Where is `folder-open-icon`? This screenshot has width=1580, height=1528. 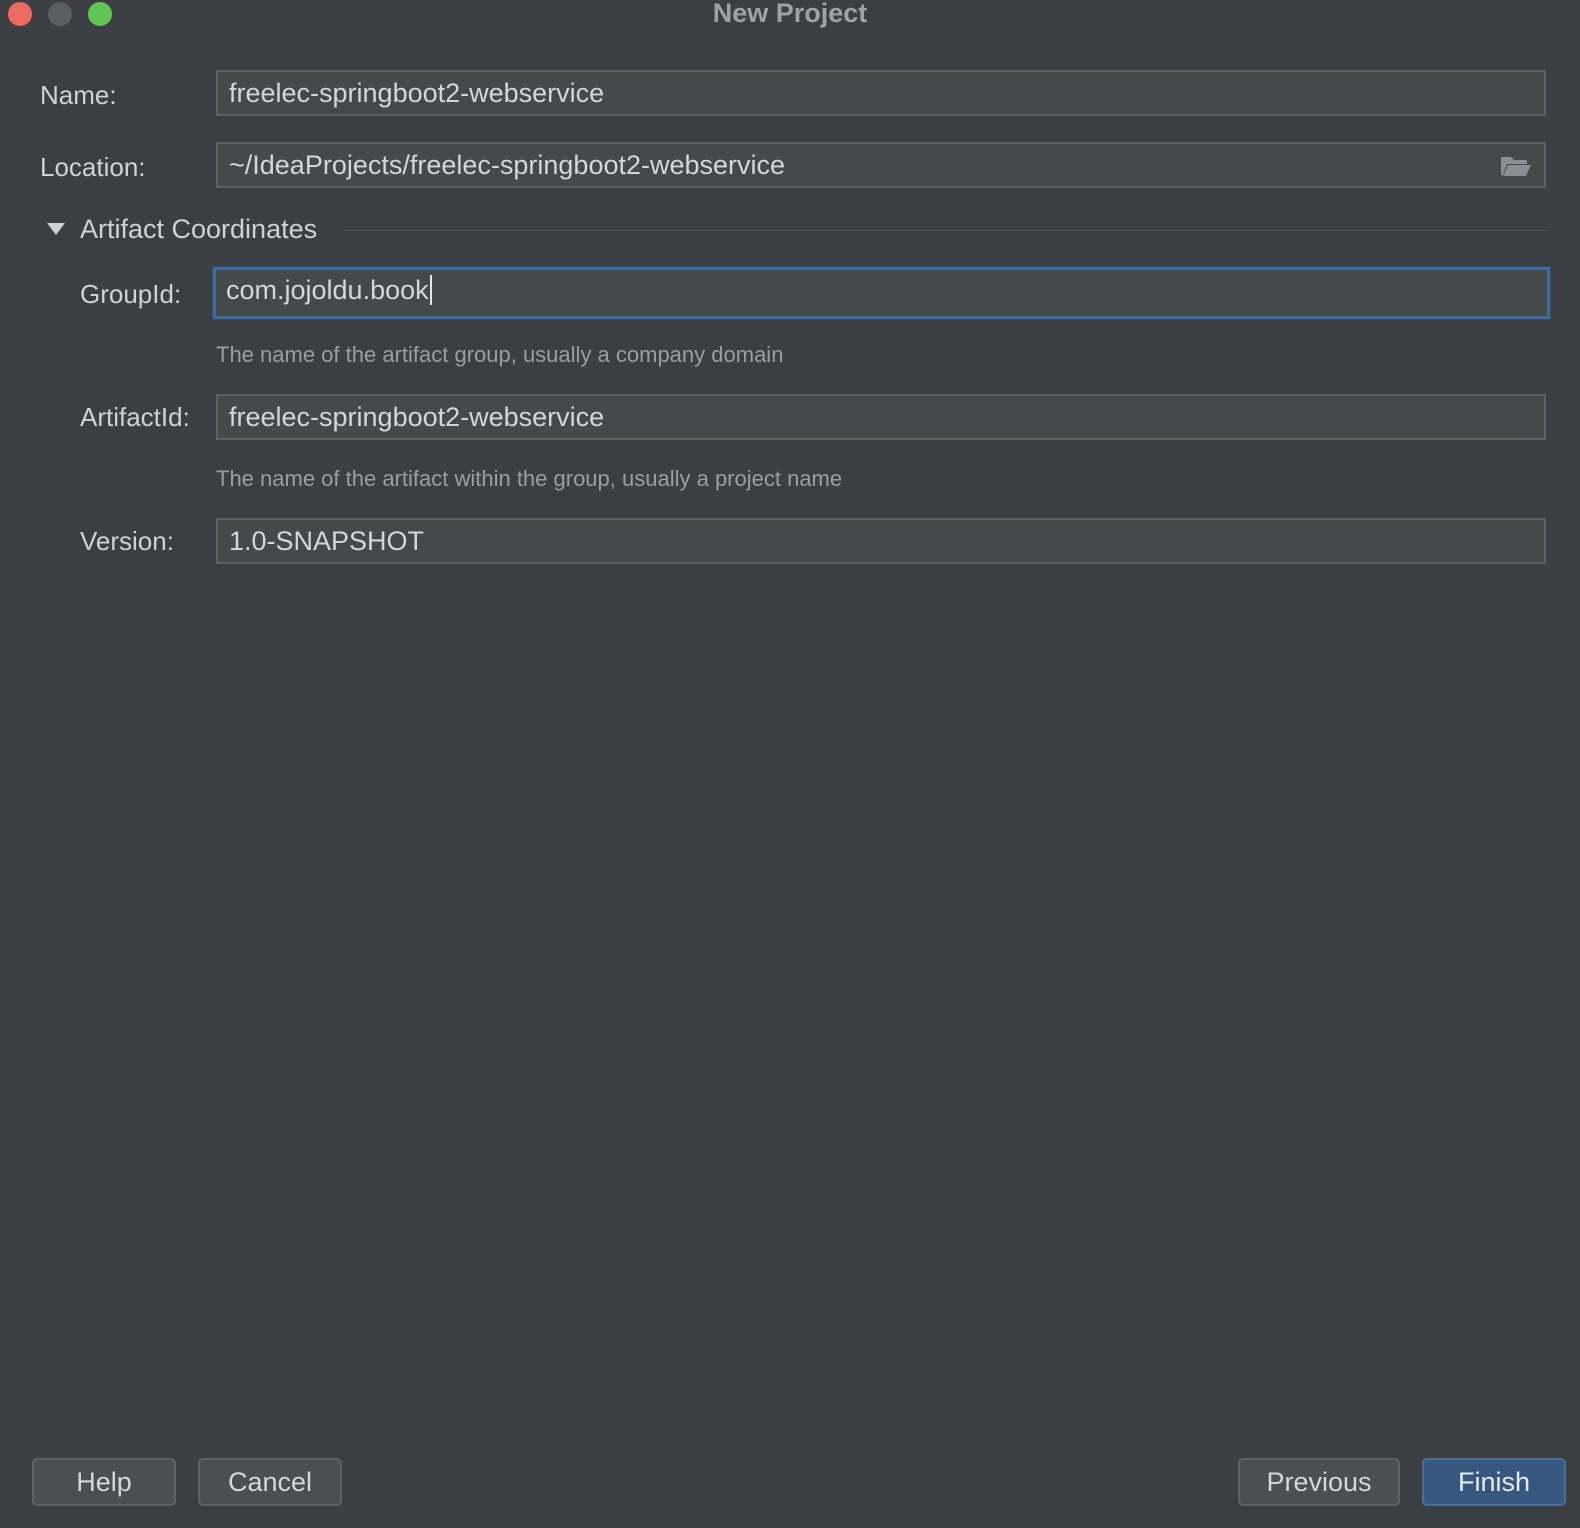 folder-open-icon is located at coordinates (1516, 166).